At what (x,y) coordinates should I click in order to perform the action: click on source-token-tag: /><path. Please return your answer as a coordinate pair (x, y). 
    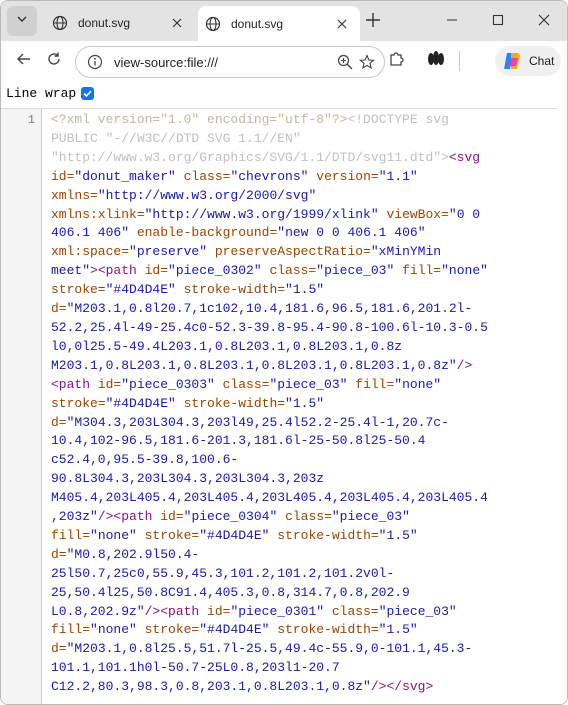
    Looking at the image, I should click on (129, 517).